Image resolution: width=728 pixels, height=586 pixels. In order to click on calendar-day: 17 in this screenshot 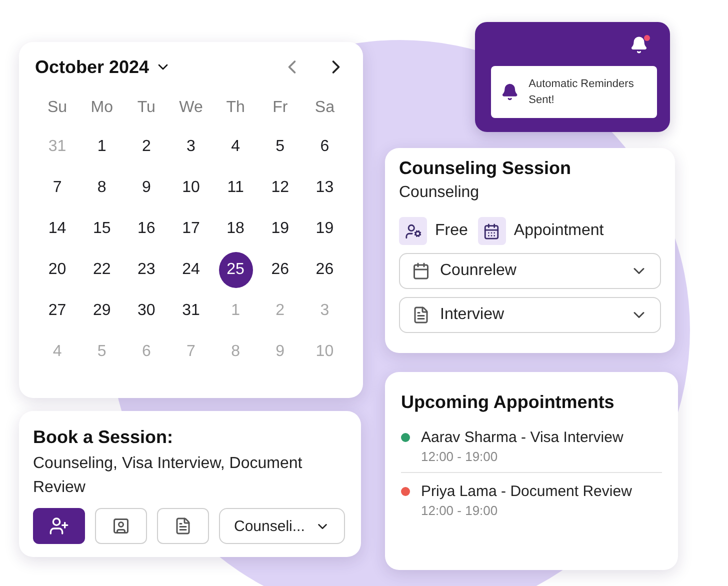, I will do `click(191, 229)`.